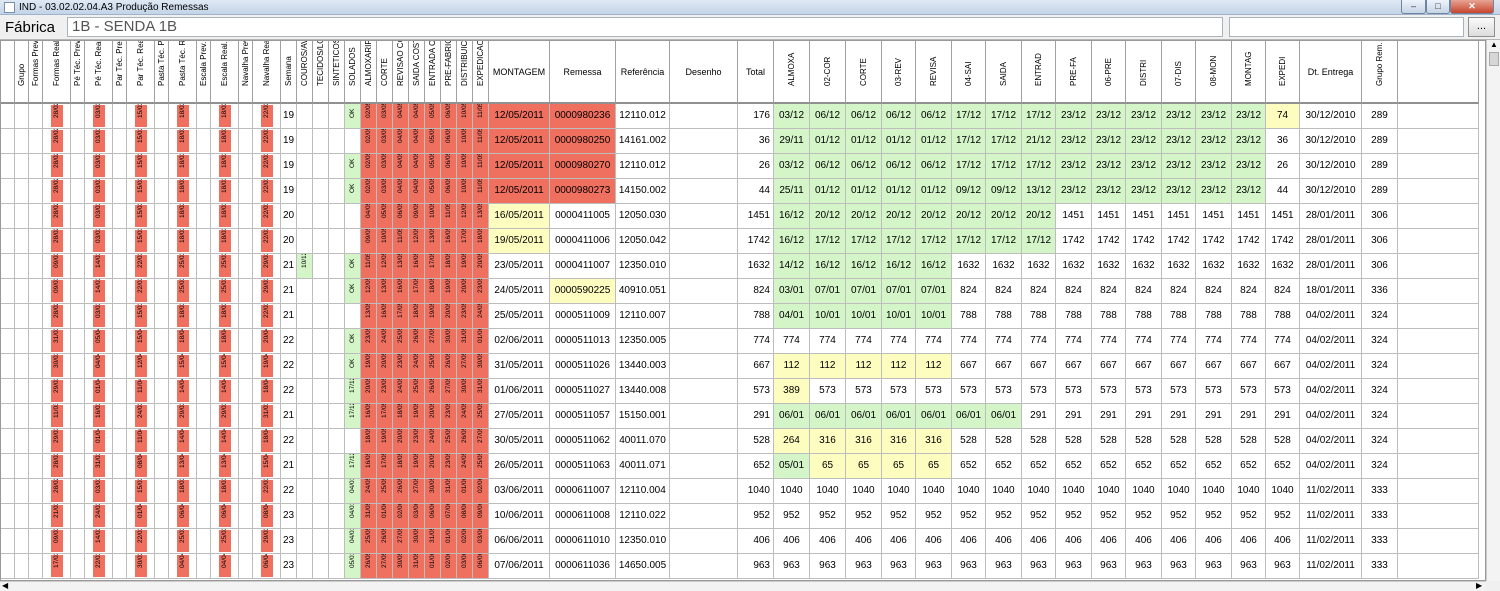 The height and width of the screenshot is (591, 1500). What do you see at coordinates (1249, 72) in the screenshot?
I see `column-header: MONTAG` at bounding box center [1249, 72].